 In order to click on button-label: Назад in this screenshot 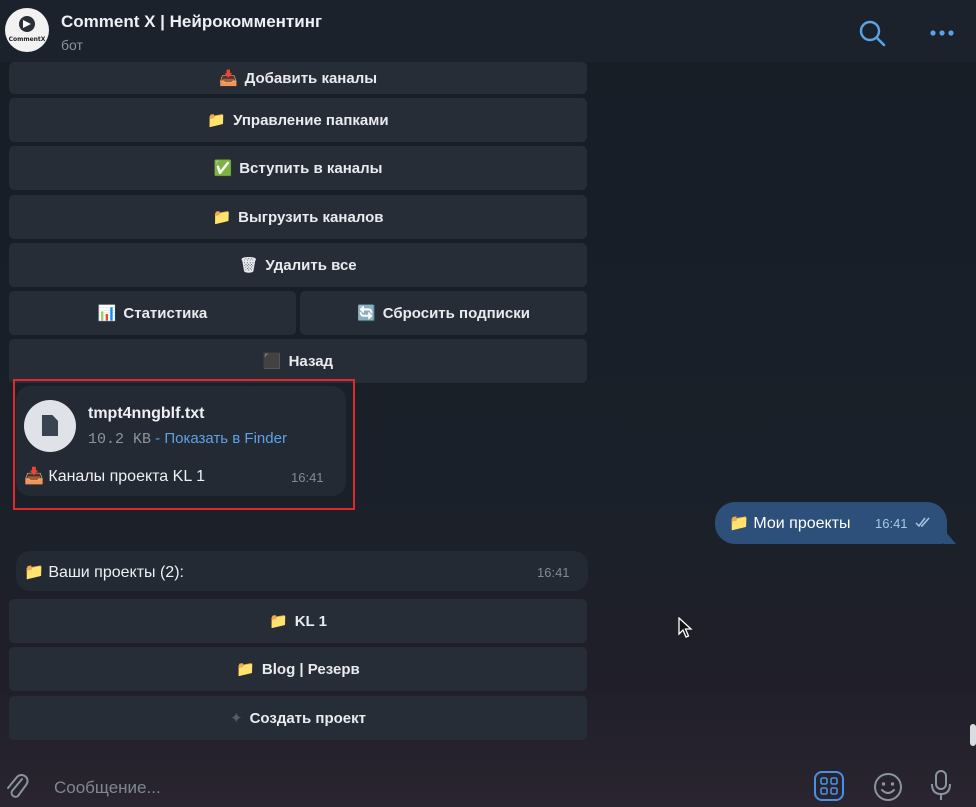, I will do `click(311, 361)`.